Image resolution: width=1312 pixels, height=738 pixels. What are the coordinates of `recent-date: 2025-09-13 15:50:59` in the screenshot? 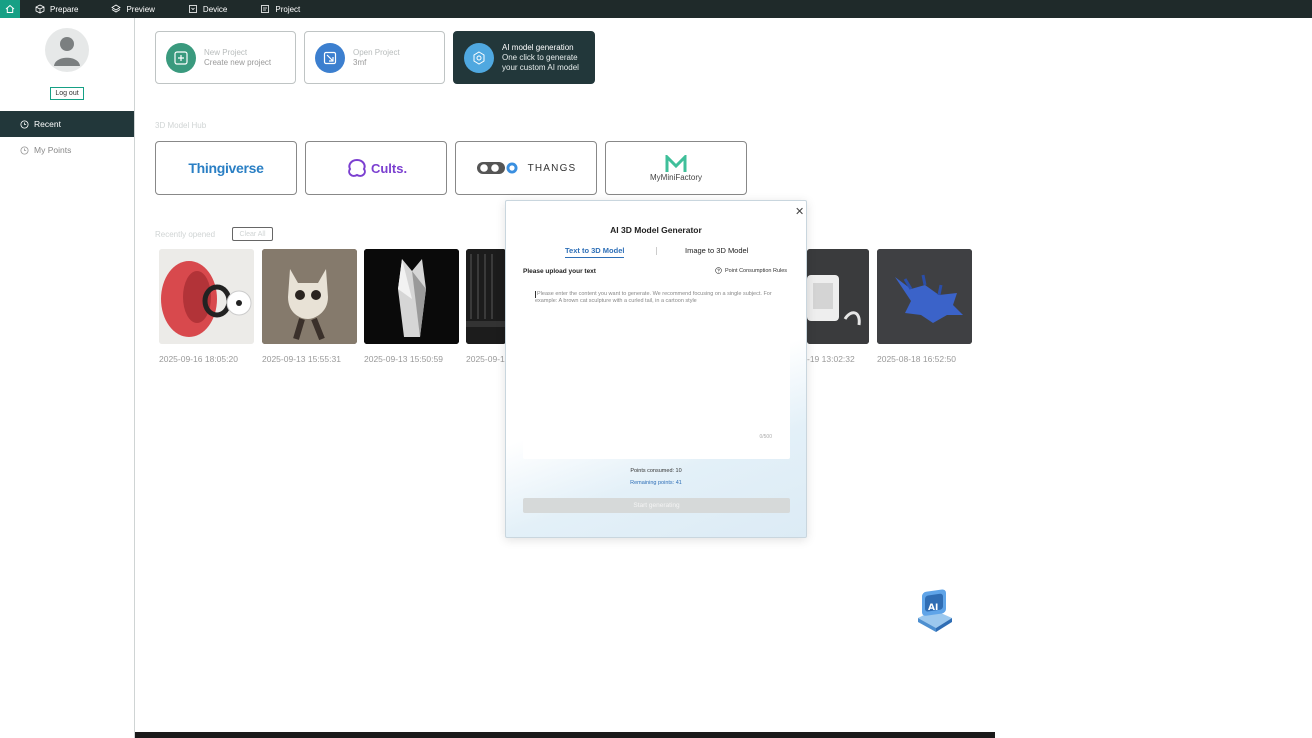 It's located at (403, 359).